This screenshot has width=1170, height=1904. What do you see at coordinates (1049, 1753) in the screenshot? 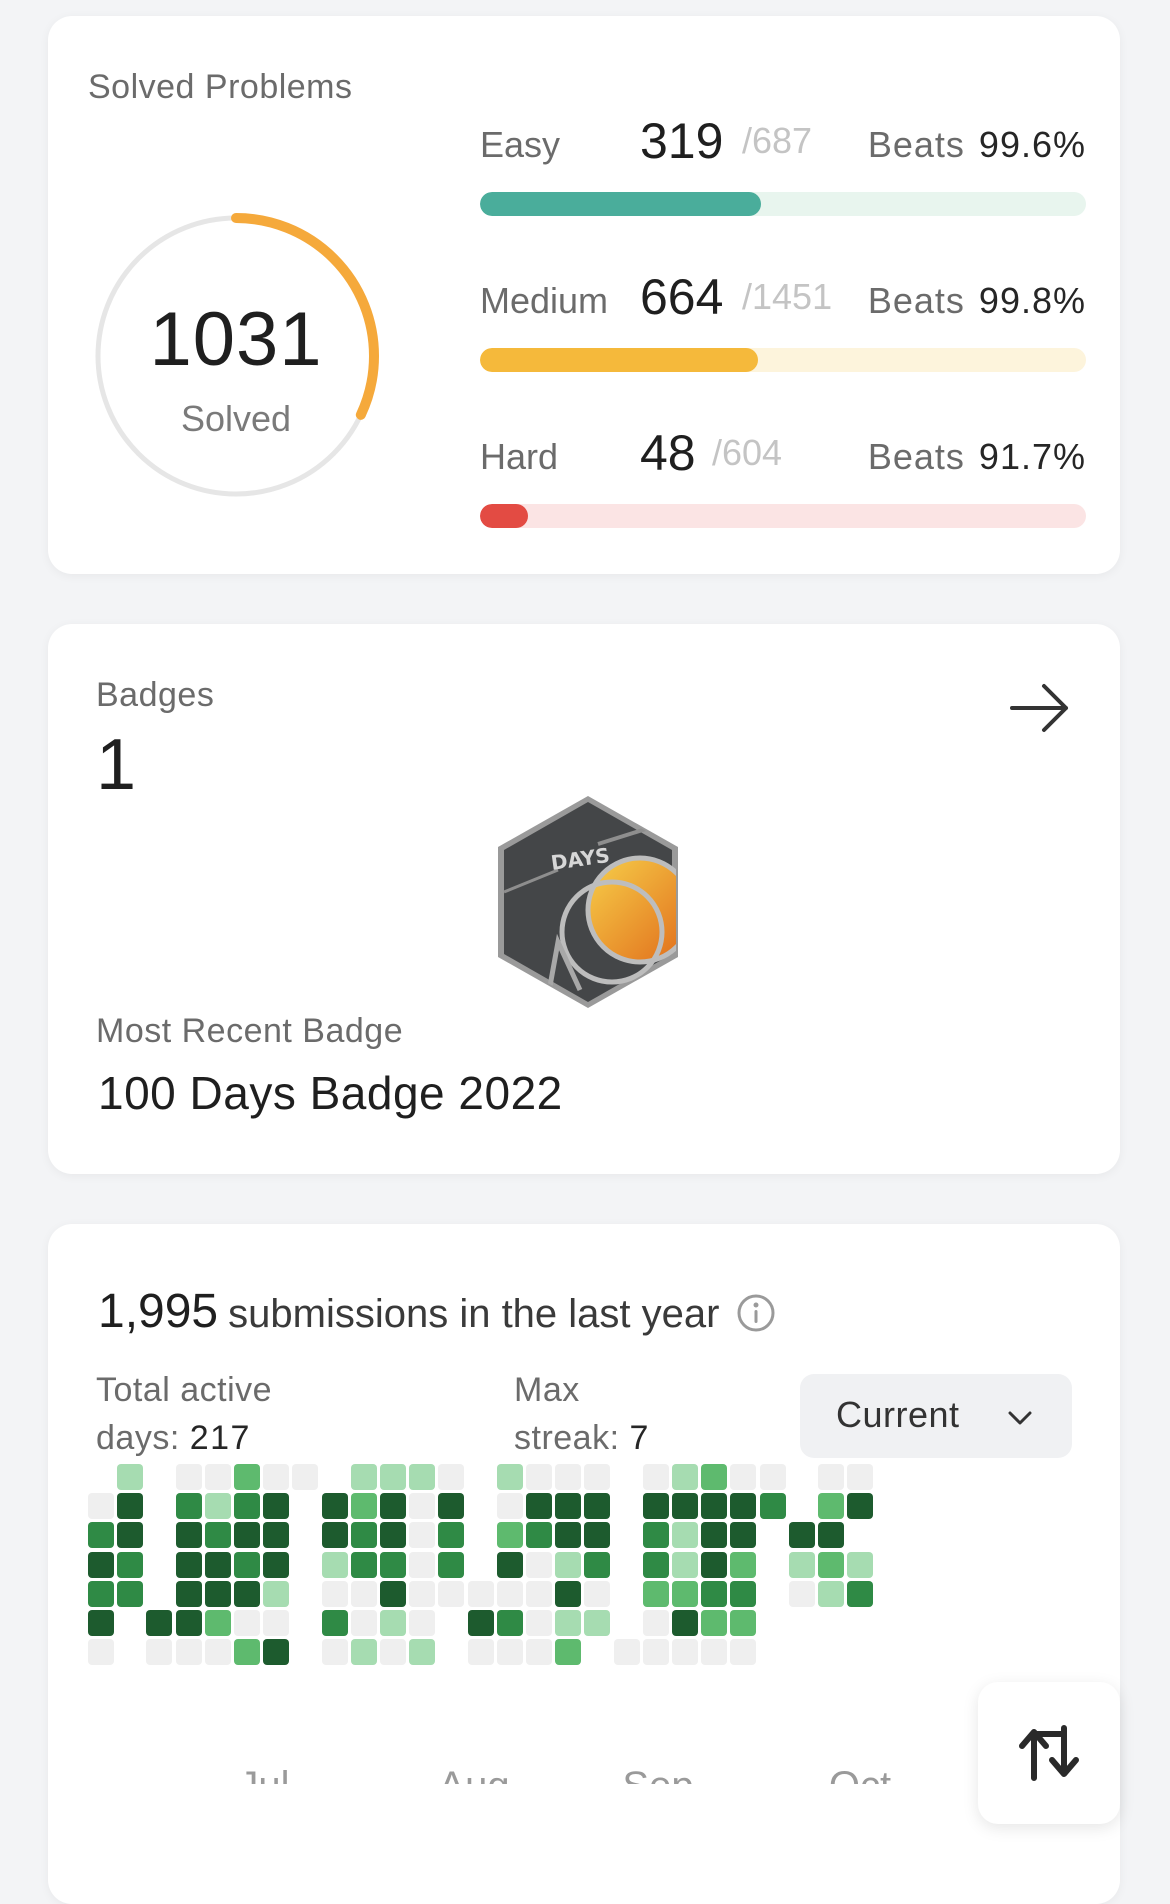
I see `share-button` at bounding box center [1049, 1753].